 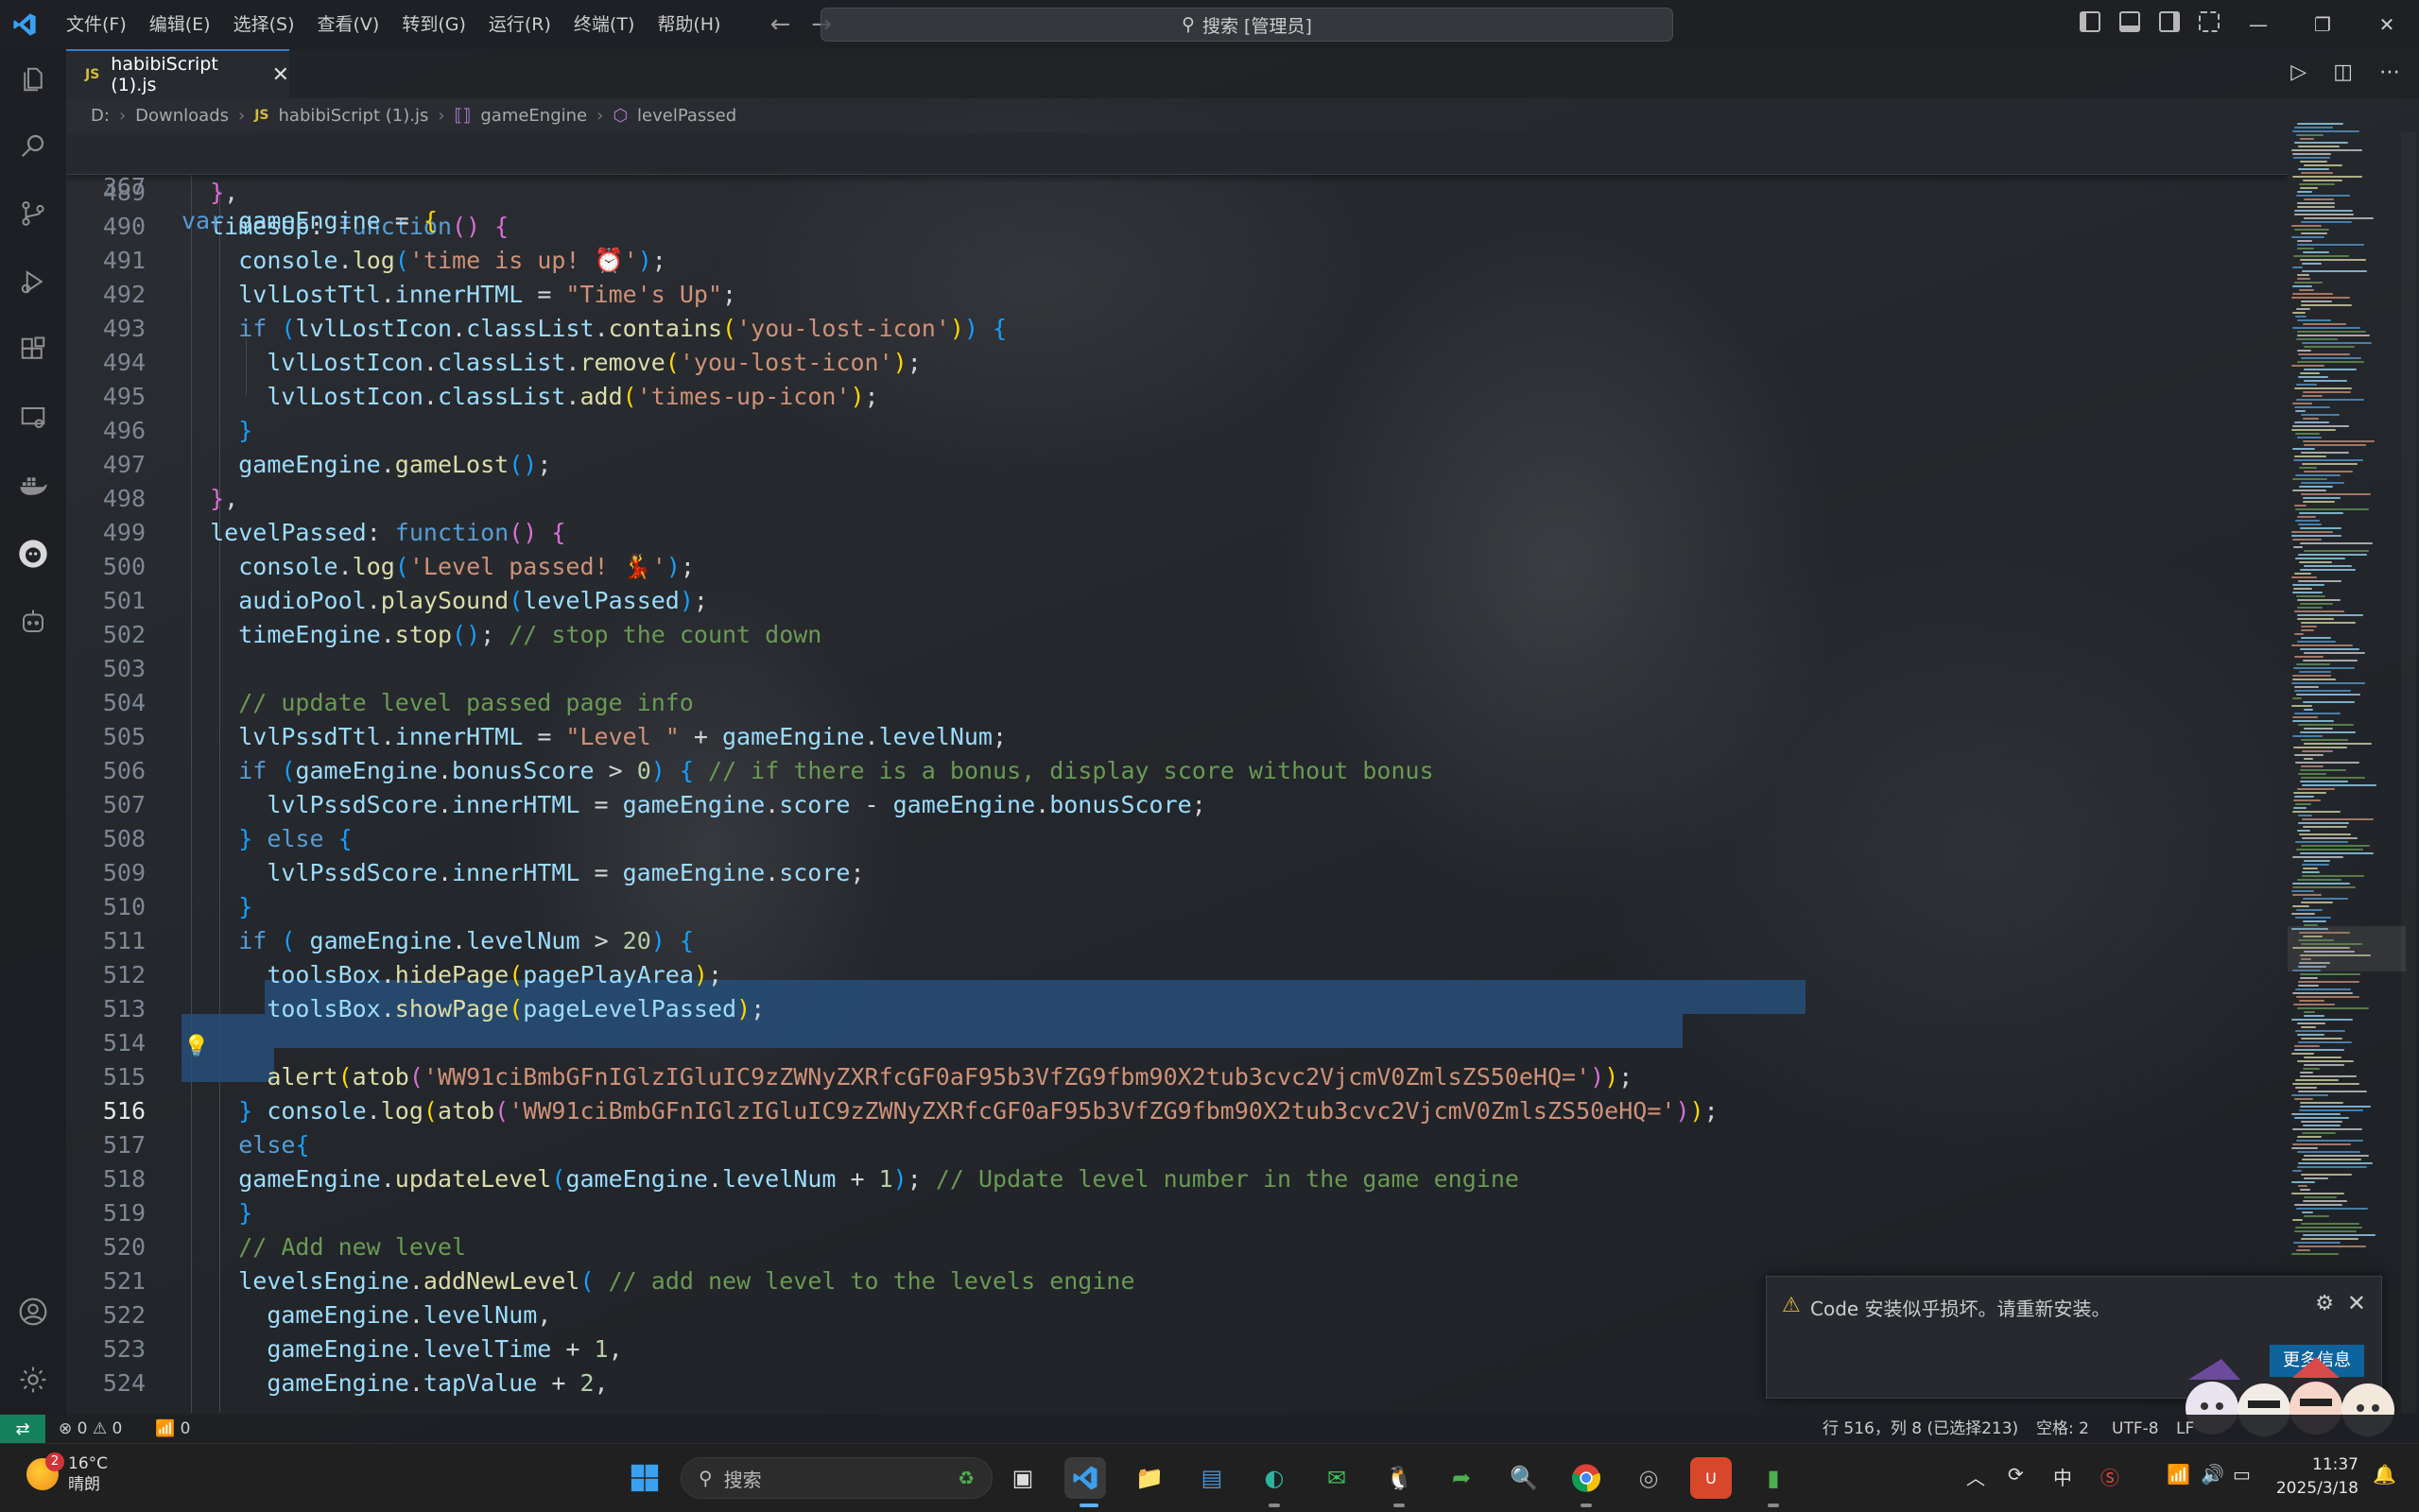 I want to click on encoding: UTF-8, so click(x=2136, y=1429).